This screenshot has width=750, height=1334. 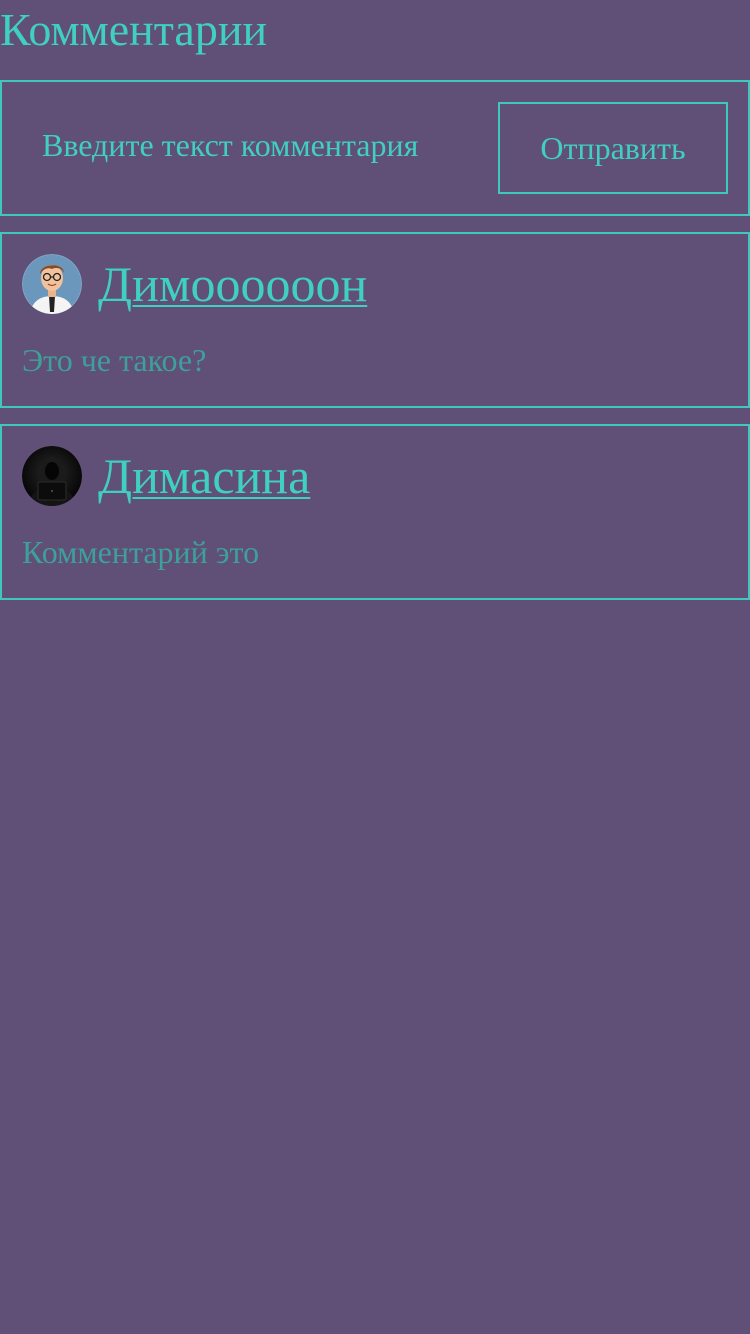 I want to click on hooded-hacker-avatar-icon, so click(x=52, y=476).